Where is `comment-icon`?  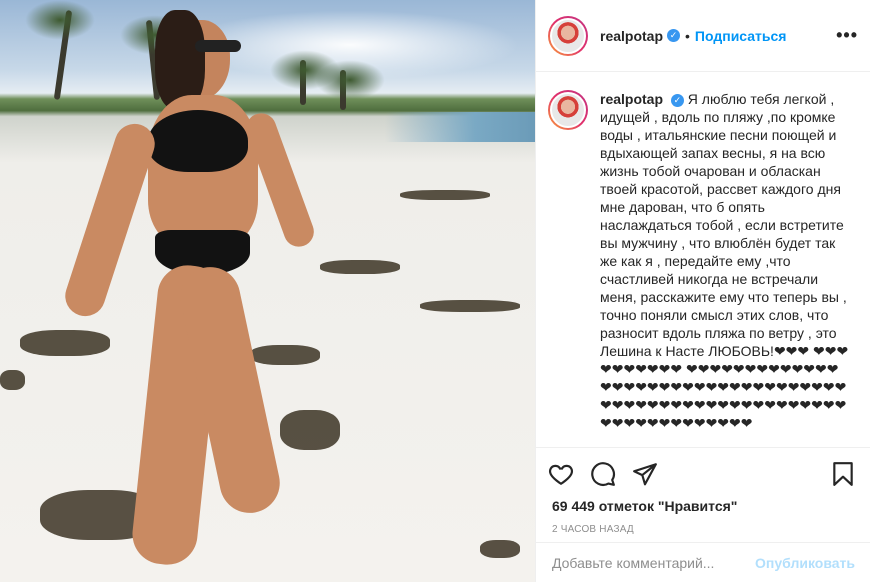
comment-icon is located at coordinates (604, 475).